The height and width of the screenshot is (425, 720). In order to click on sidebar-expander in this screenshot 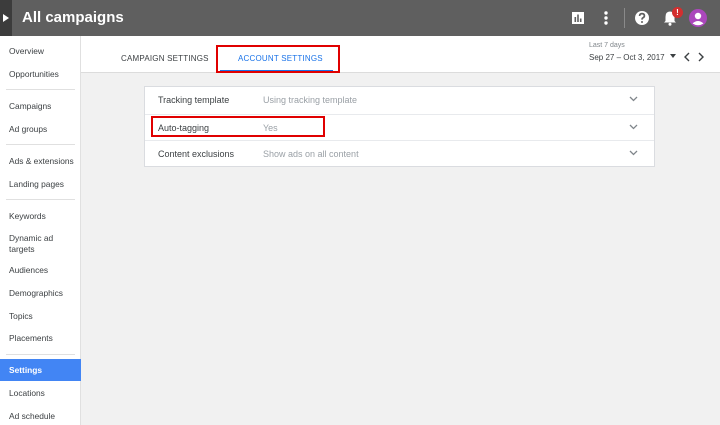, I will do `click(6, 18)`.